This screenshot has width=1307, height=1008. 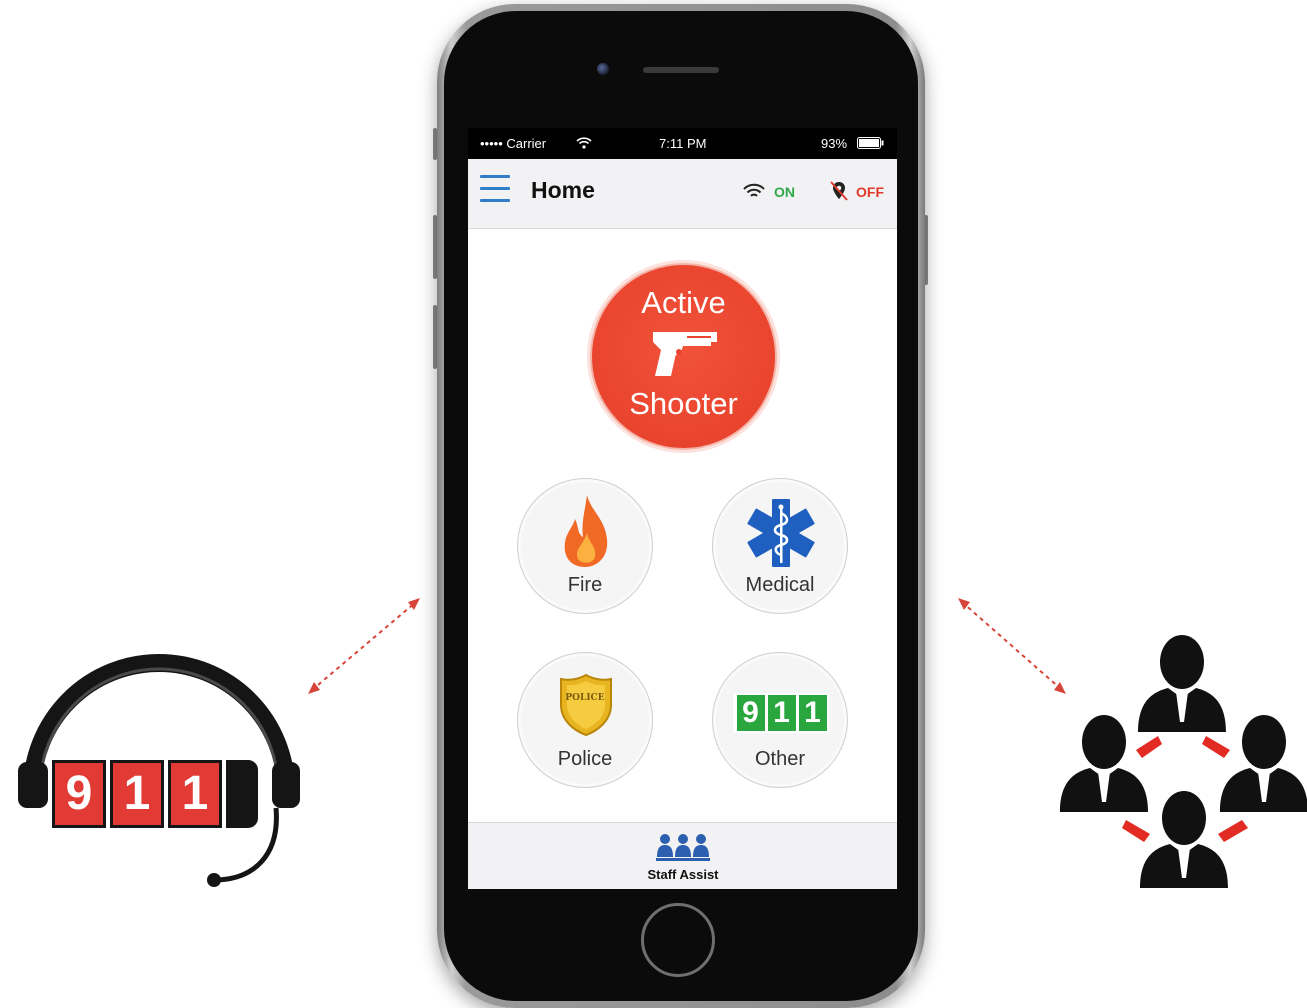 I want to click on staff-network-icon, so click(x=1183, y=761).